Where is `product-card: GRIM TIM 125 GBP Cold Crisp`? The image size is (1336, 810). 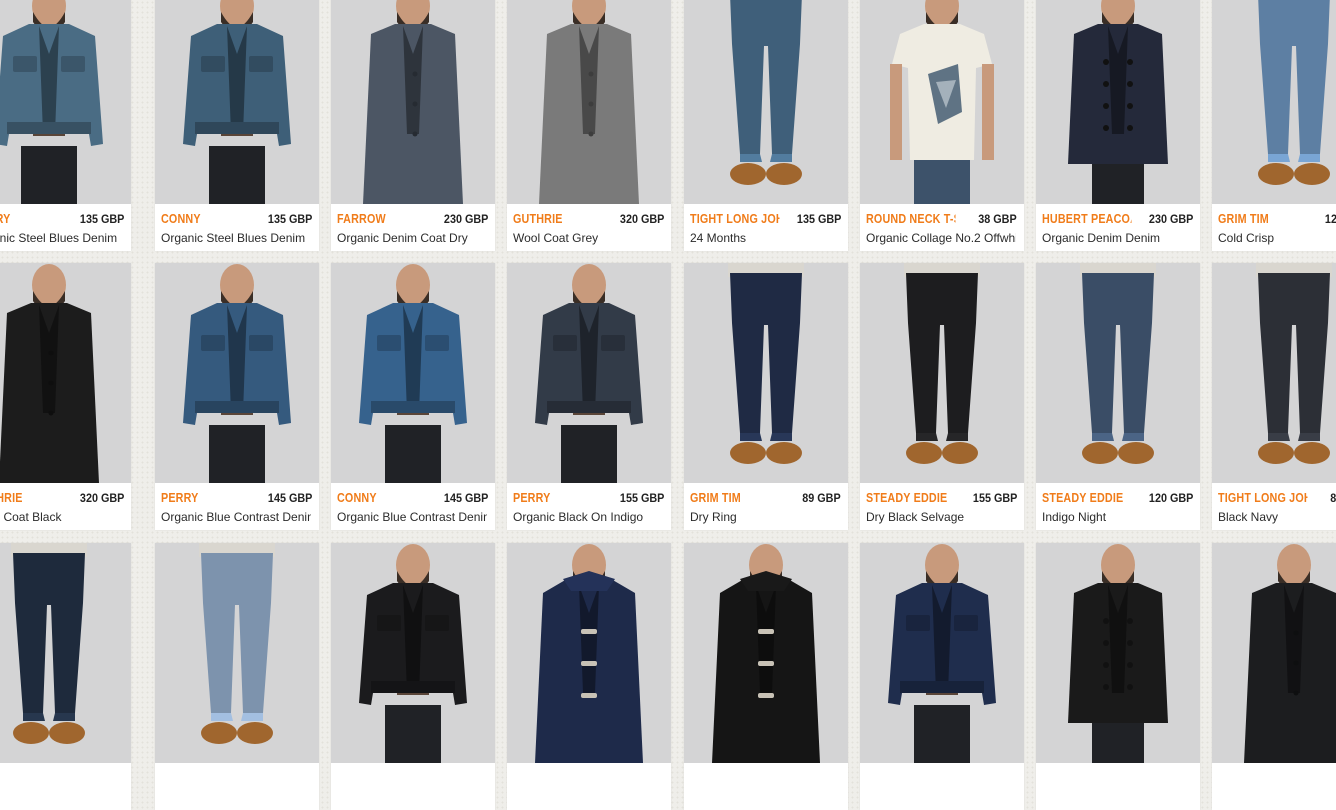
product-card: GRIM TIM 125 GBP Cold Crisp is located at coordinates (1274, 125).